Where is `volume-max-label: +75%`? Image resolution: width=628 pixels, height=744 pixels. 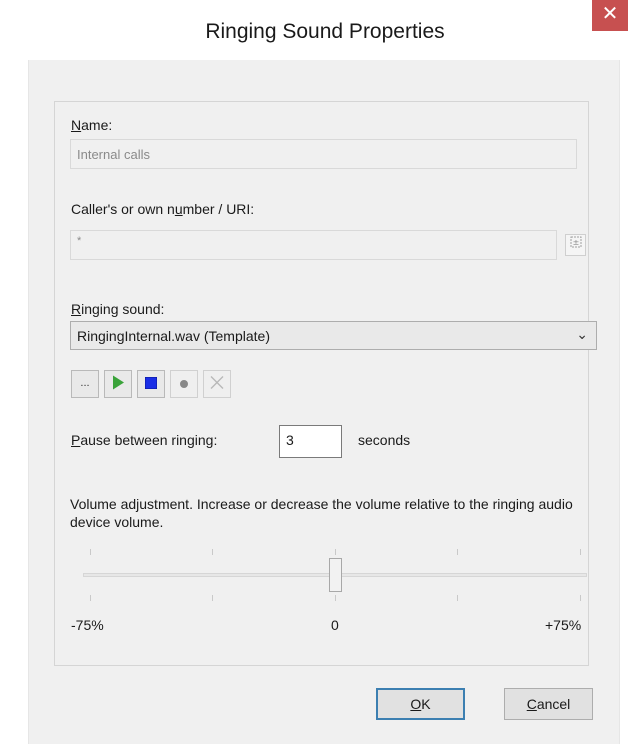 volume-max-label: +75% is located at coordinates (563, 625).